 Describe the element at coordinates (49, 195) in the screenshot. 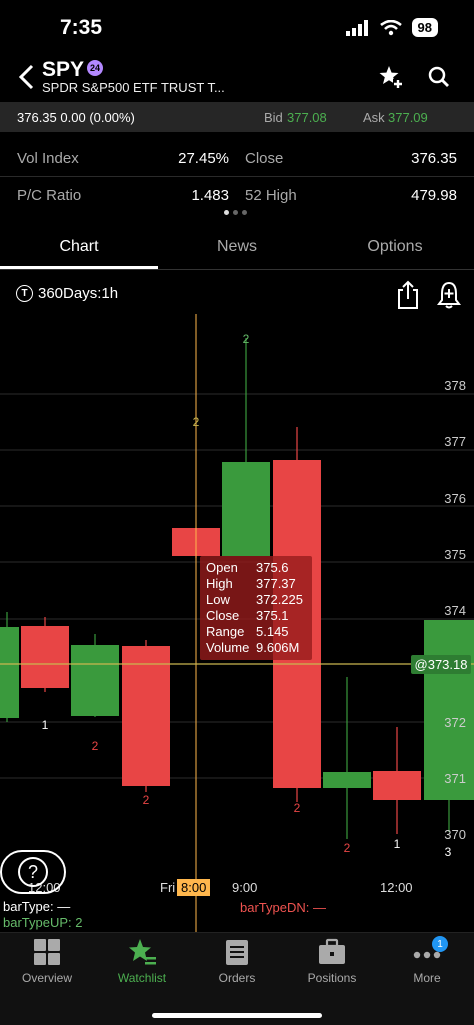

I see `stat-pc-ratio-label: P/C Ratio` at that location.